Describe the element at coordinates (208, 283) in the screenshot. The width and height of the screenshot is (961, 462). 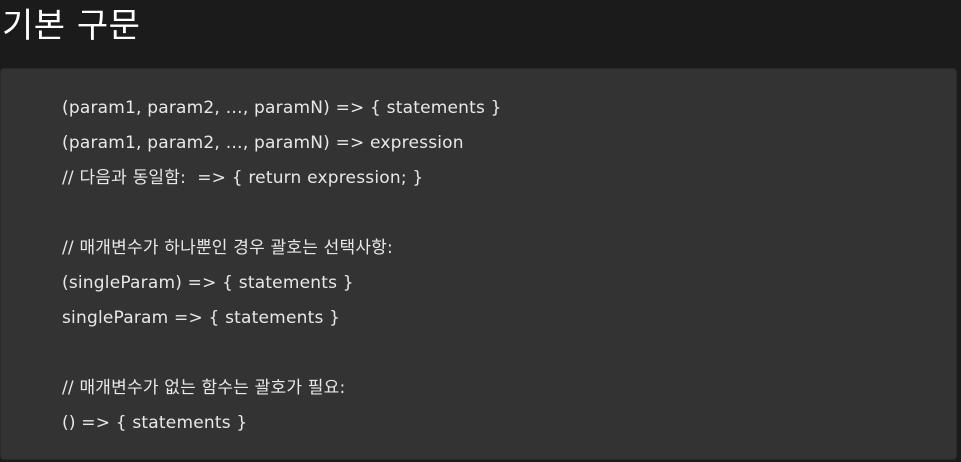
I see `code-line: (singleParam) => { statements }` at that location.